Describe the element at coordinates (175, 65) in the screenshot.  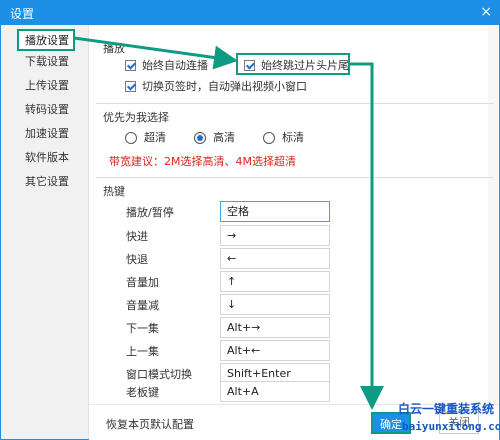
I see `auto-continue-label: 始终自动连播` at that location.